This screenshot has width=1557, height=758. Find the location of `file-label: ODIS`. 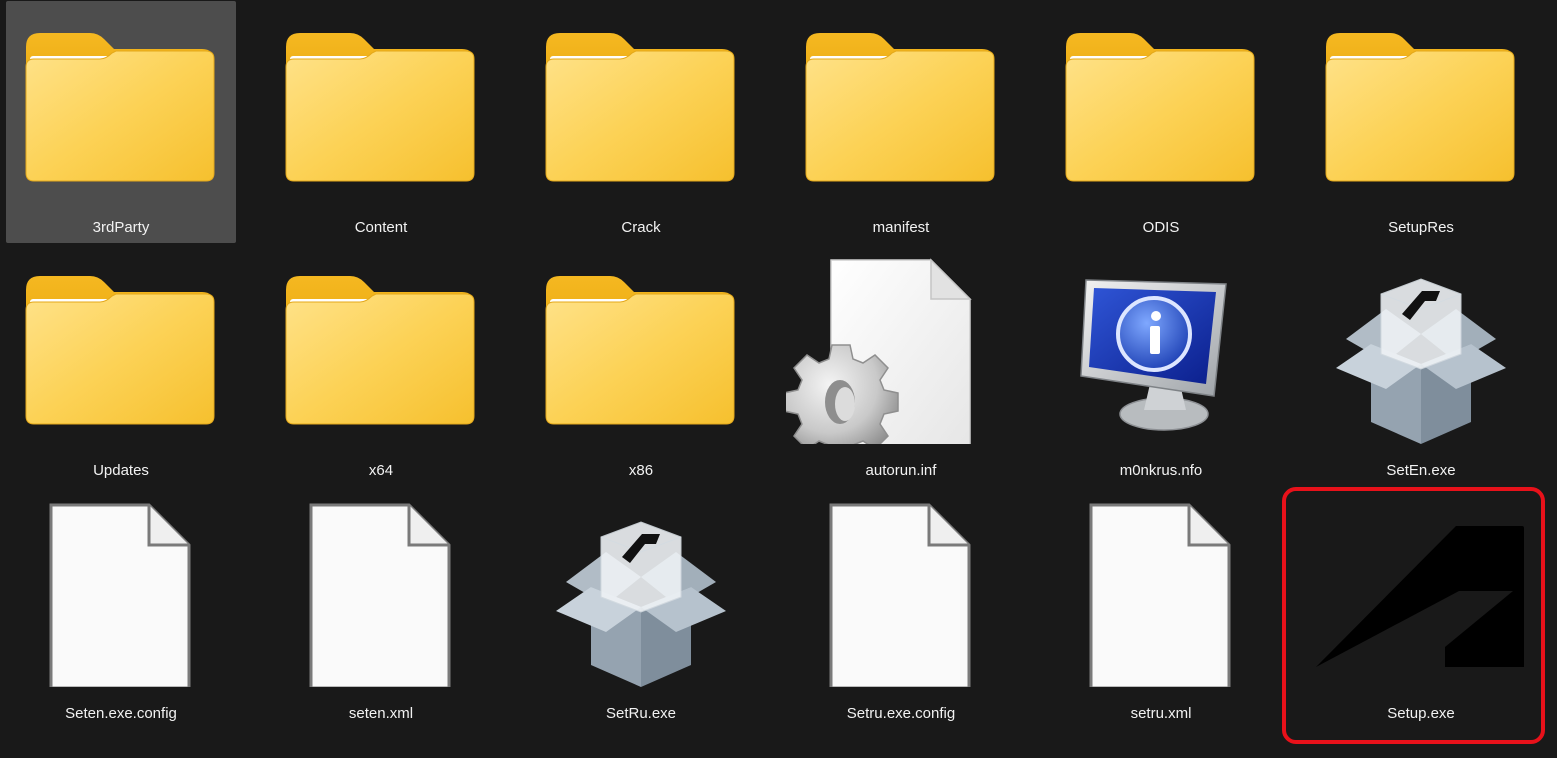

file-label: ODIS is located at coordinates (1161, 227).